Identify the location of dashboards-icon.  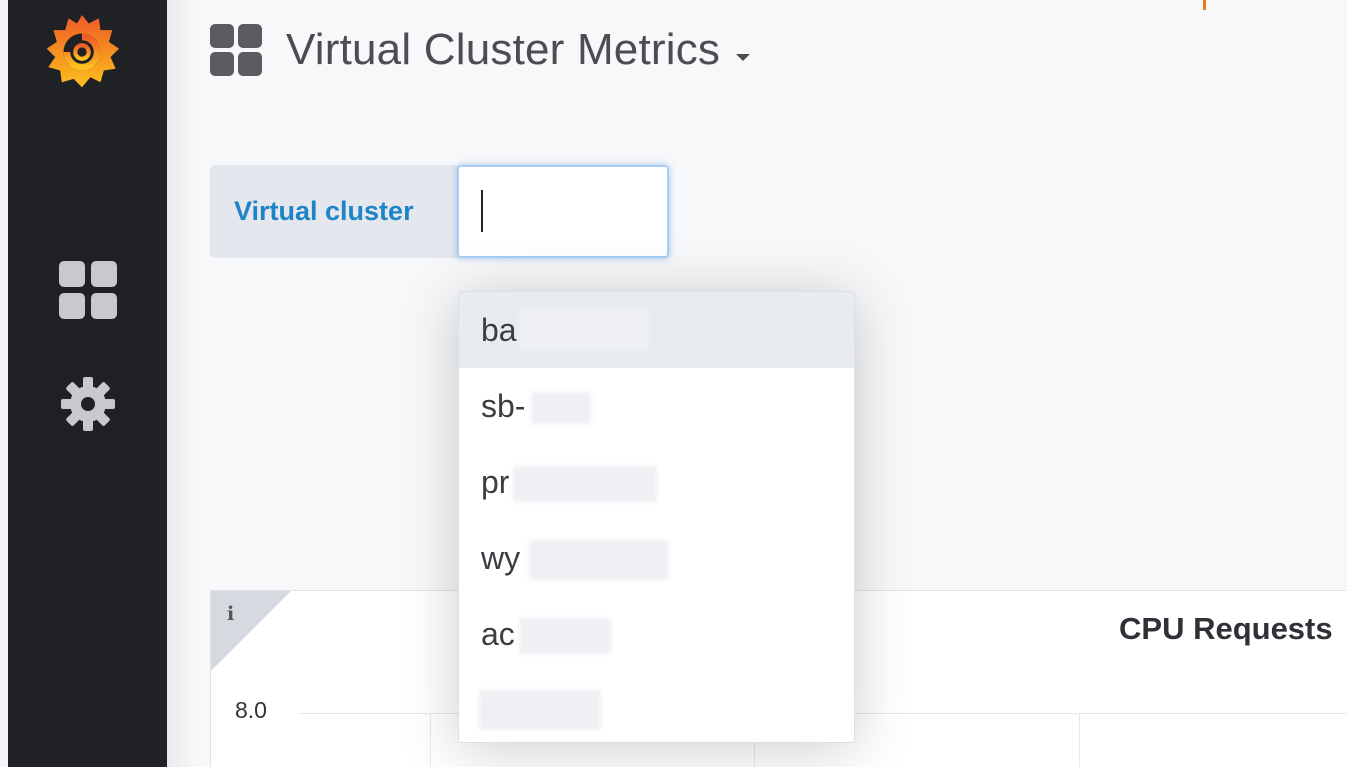
(88, 290).